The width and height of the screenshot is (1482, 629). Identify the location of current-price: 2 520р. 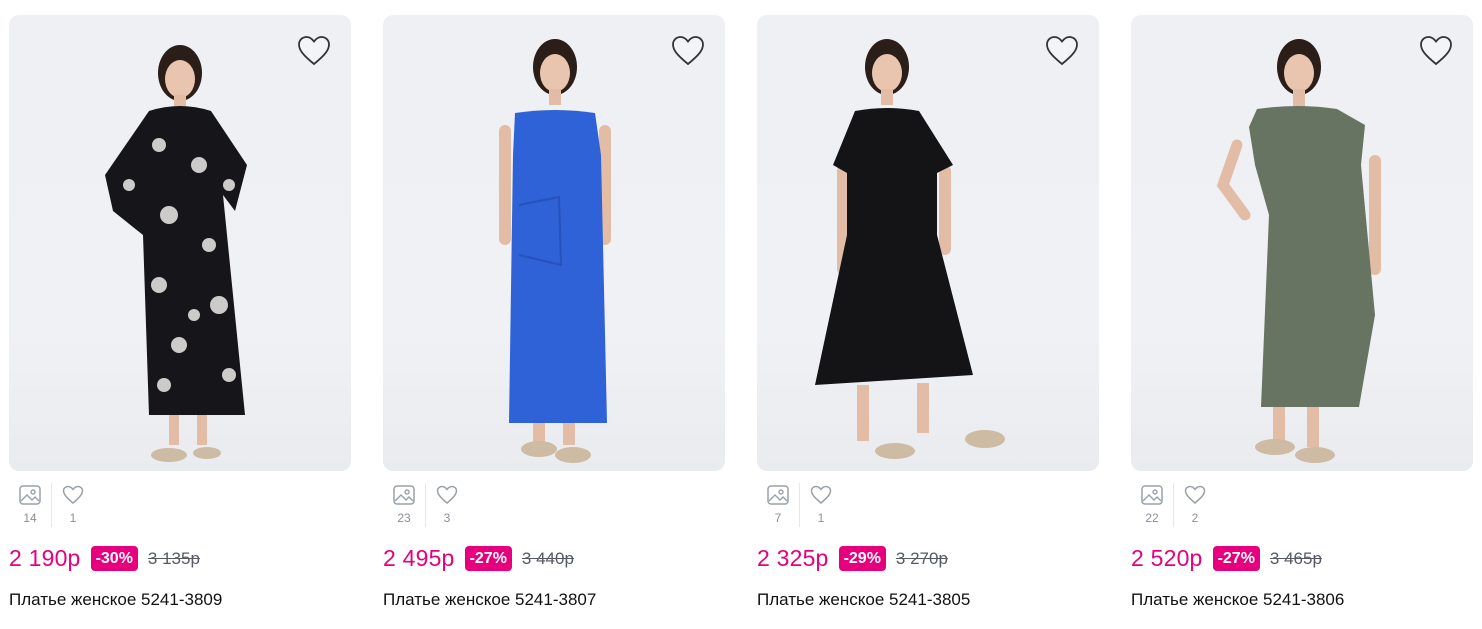
(1167, 558).